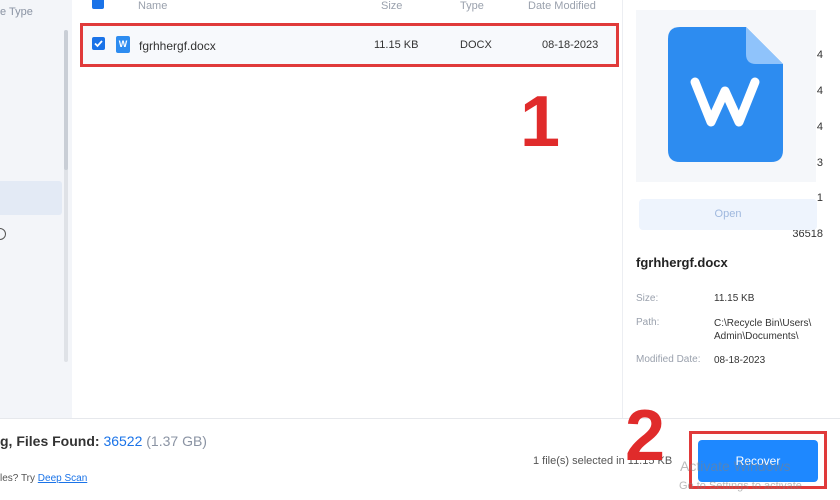  Describe the element at coordinates (820, 198) in the screenshot. I see `sidebar-item-count: 1` at that location.